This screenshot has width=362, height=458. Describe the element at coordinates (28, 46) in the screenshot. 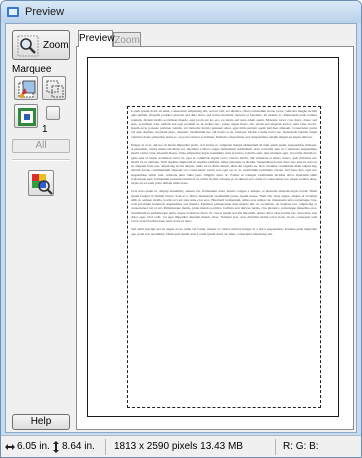

I see `magnifier-icon` at that location.